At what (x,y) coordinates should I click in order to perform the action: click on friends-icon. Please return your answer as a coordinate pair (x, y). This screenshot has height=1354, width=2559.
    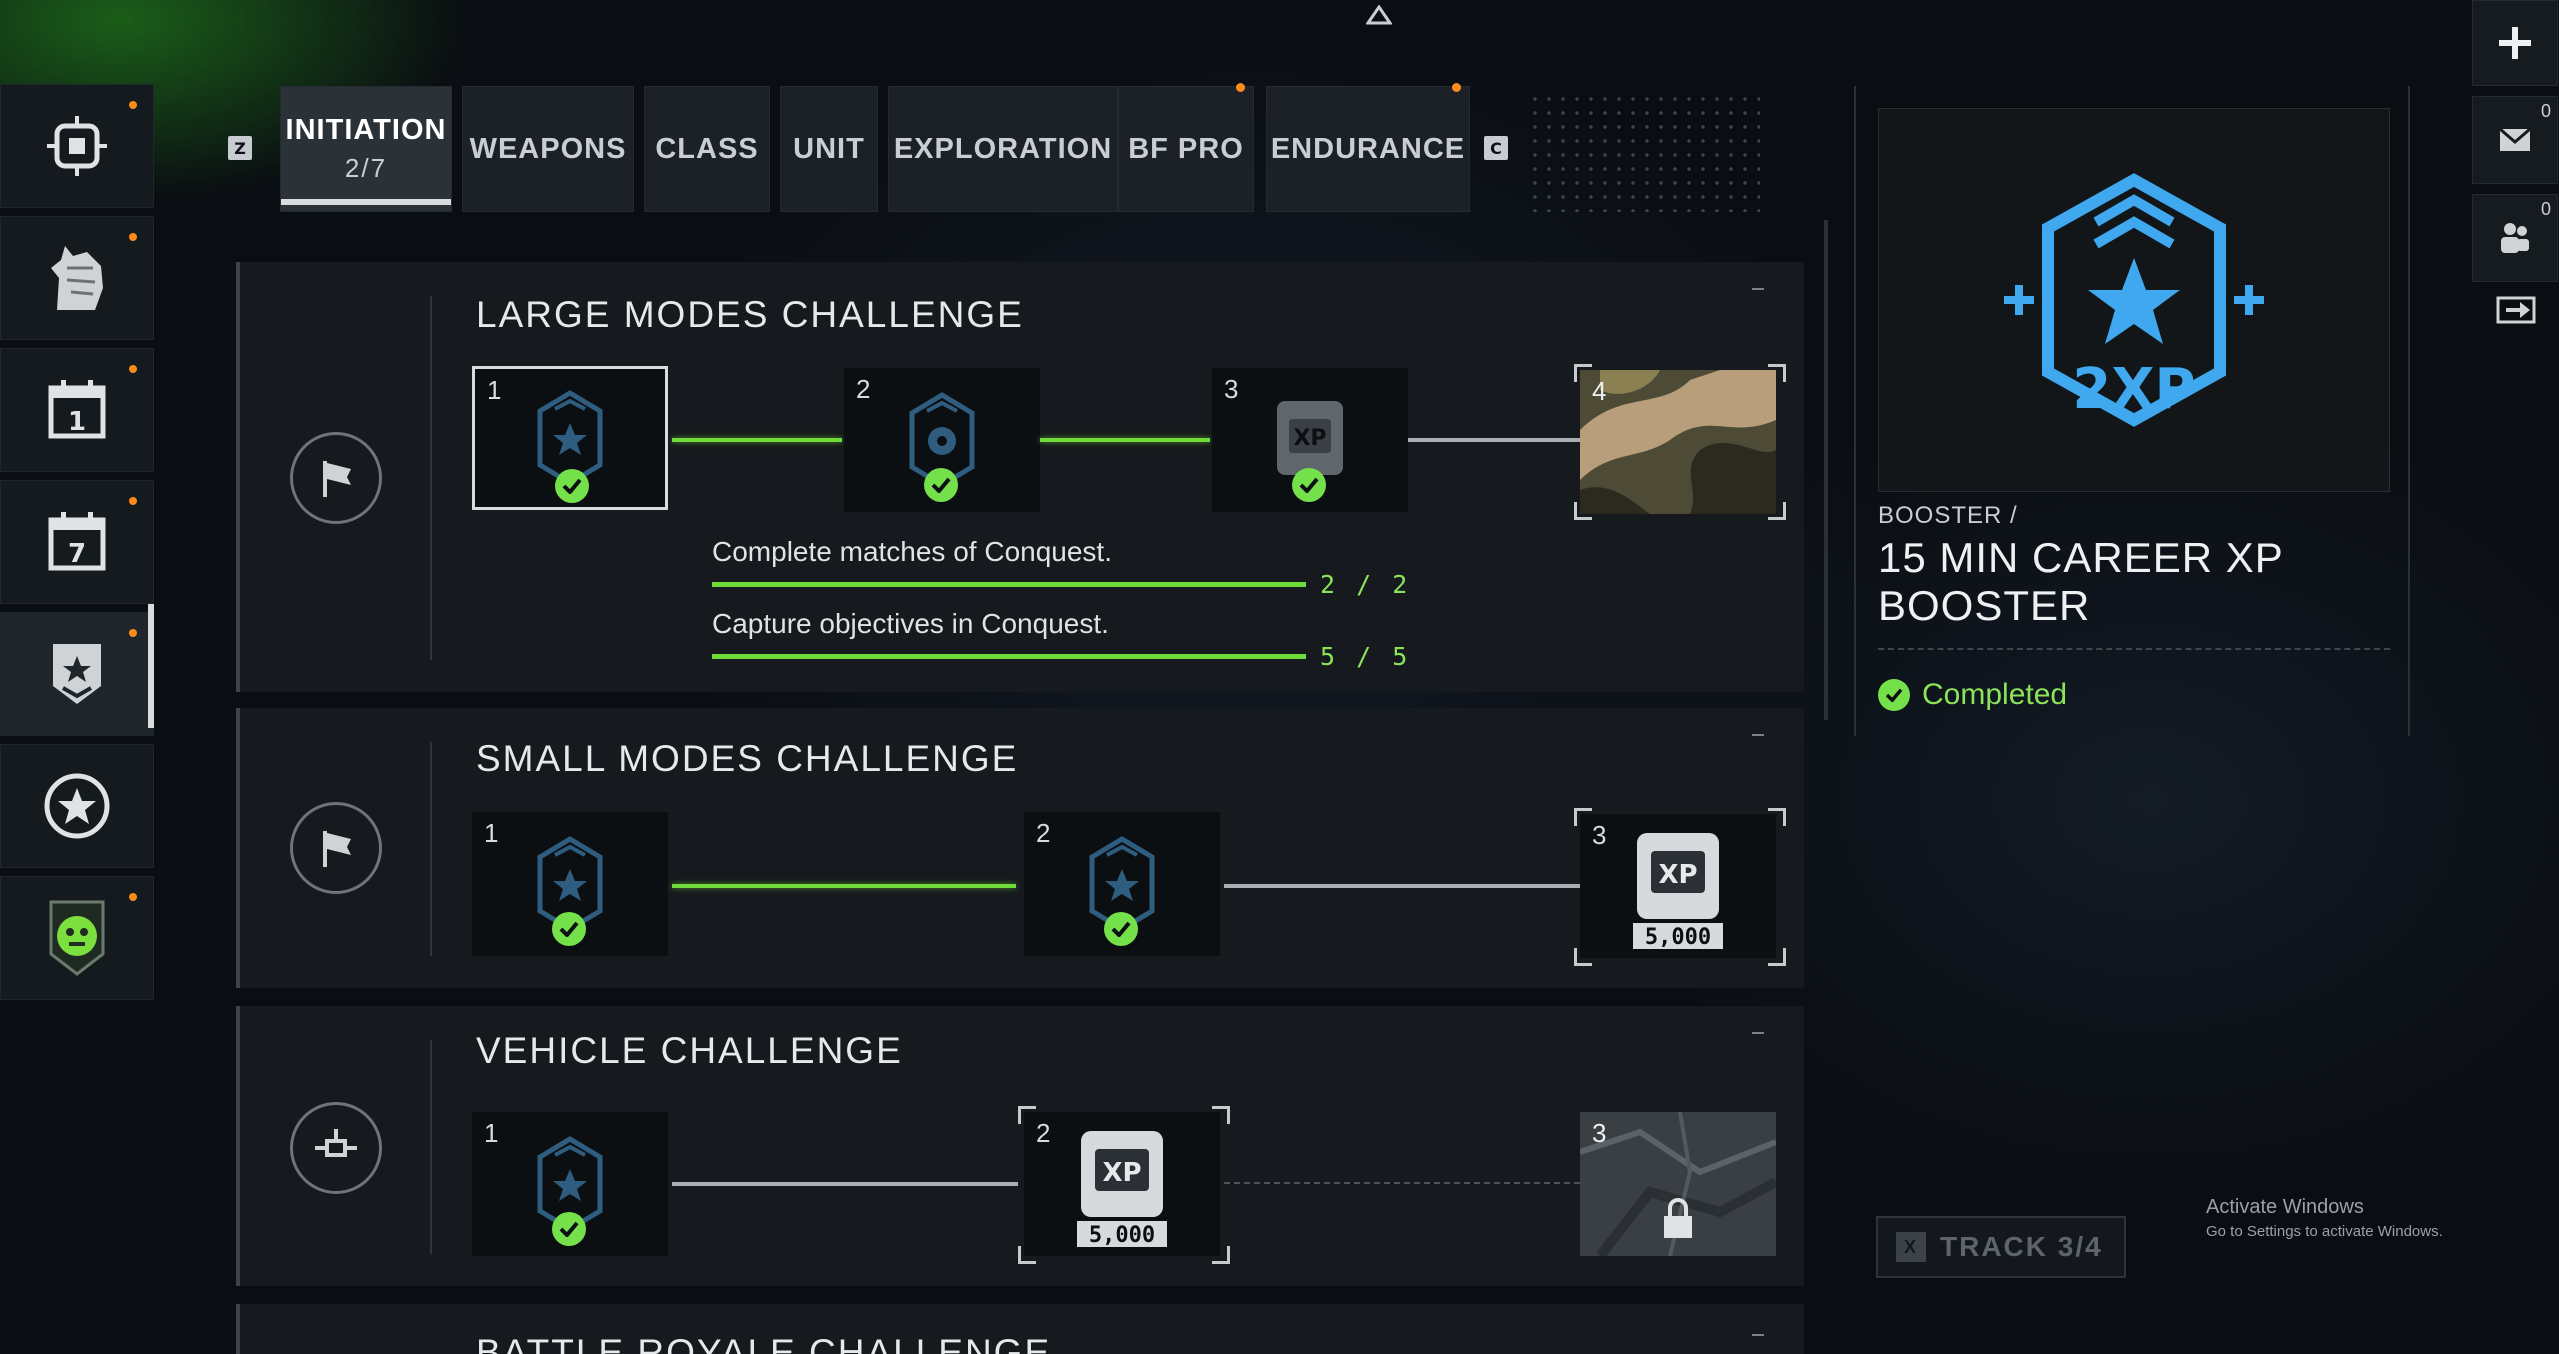
    Looking at the image, I should click on (2515, 238).